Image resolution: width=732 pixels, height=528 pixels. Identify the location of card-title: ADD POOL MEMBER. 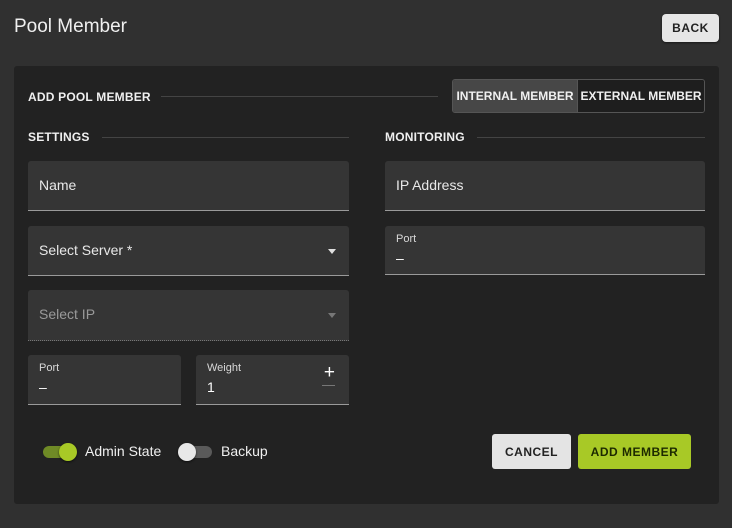
(89, 97).